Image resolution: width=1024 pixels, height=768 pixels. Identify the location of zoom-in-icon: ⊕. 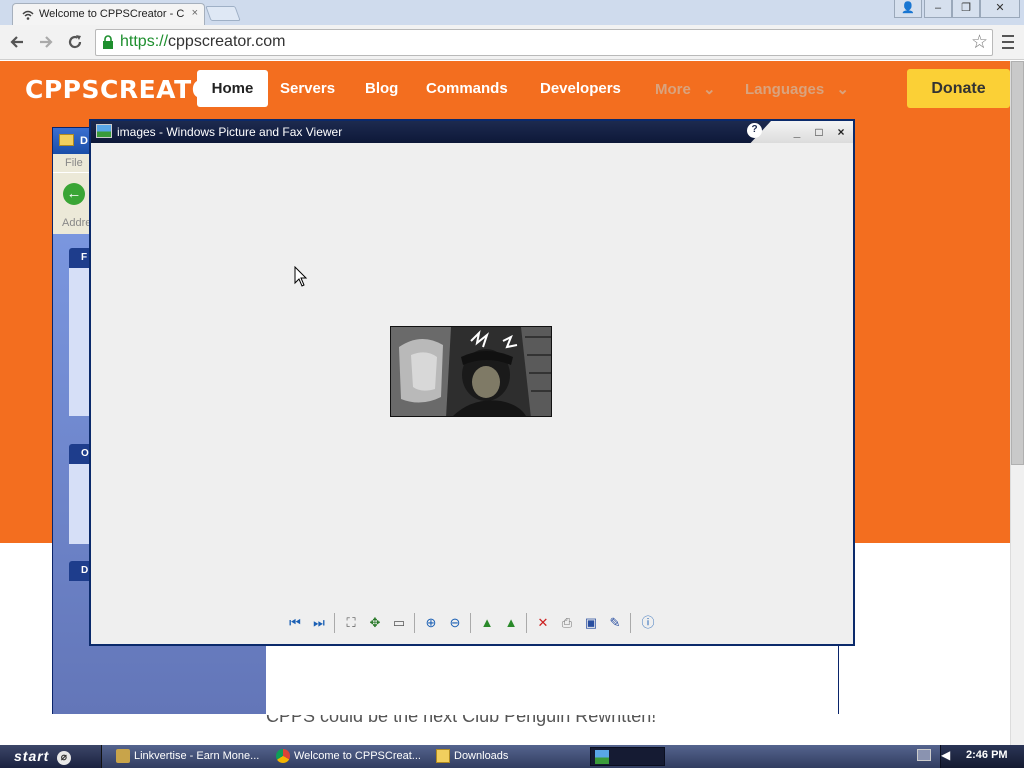
(431, 623).